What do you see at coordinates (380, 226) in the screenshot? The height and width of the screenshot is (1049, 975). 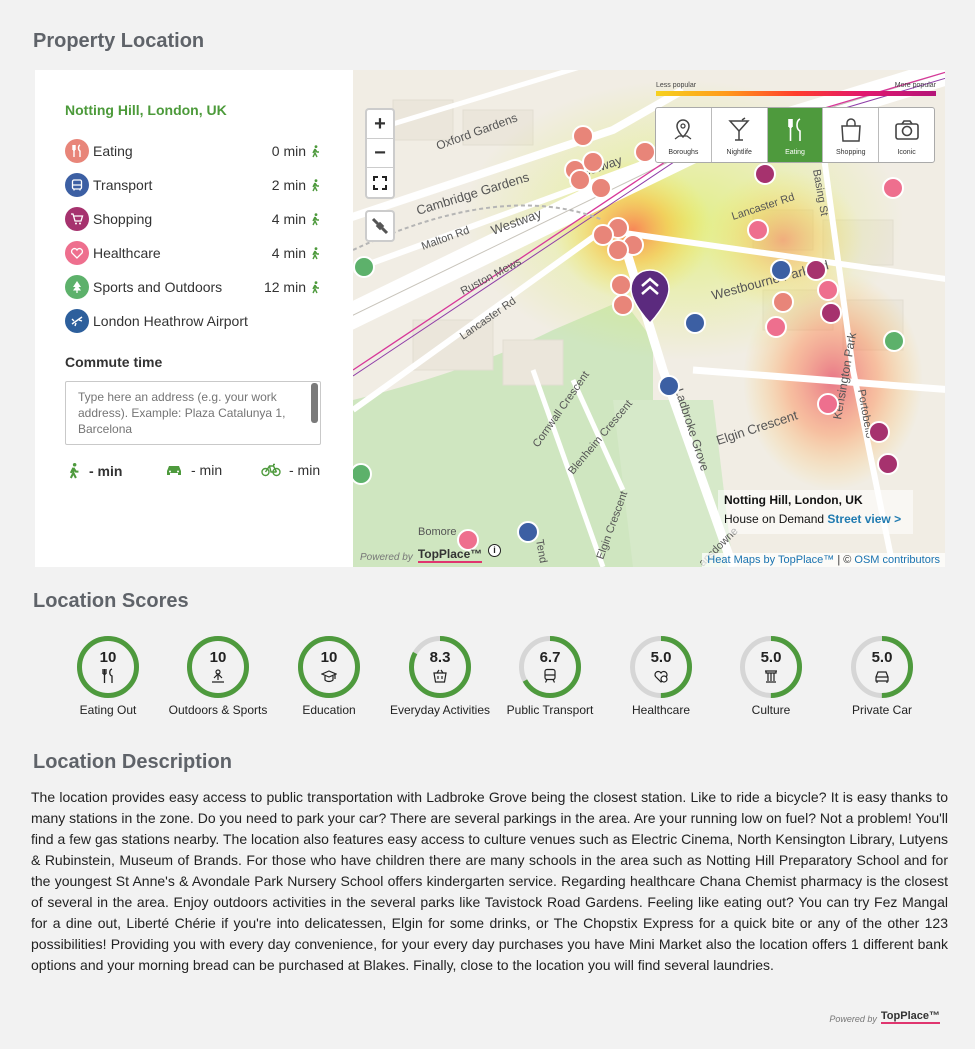 I see `satellite-button` at bounding box center [380, 226].